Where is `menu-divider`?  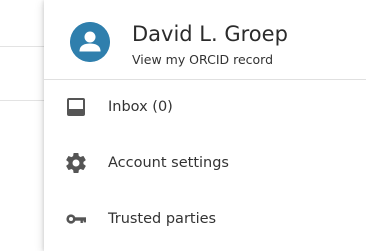
menu-divider is located at coordinates (205, 79).